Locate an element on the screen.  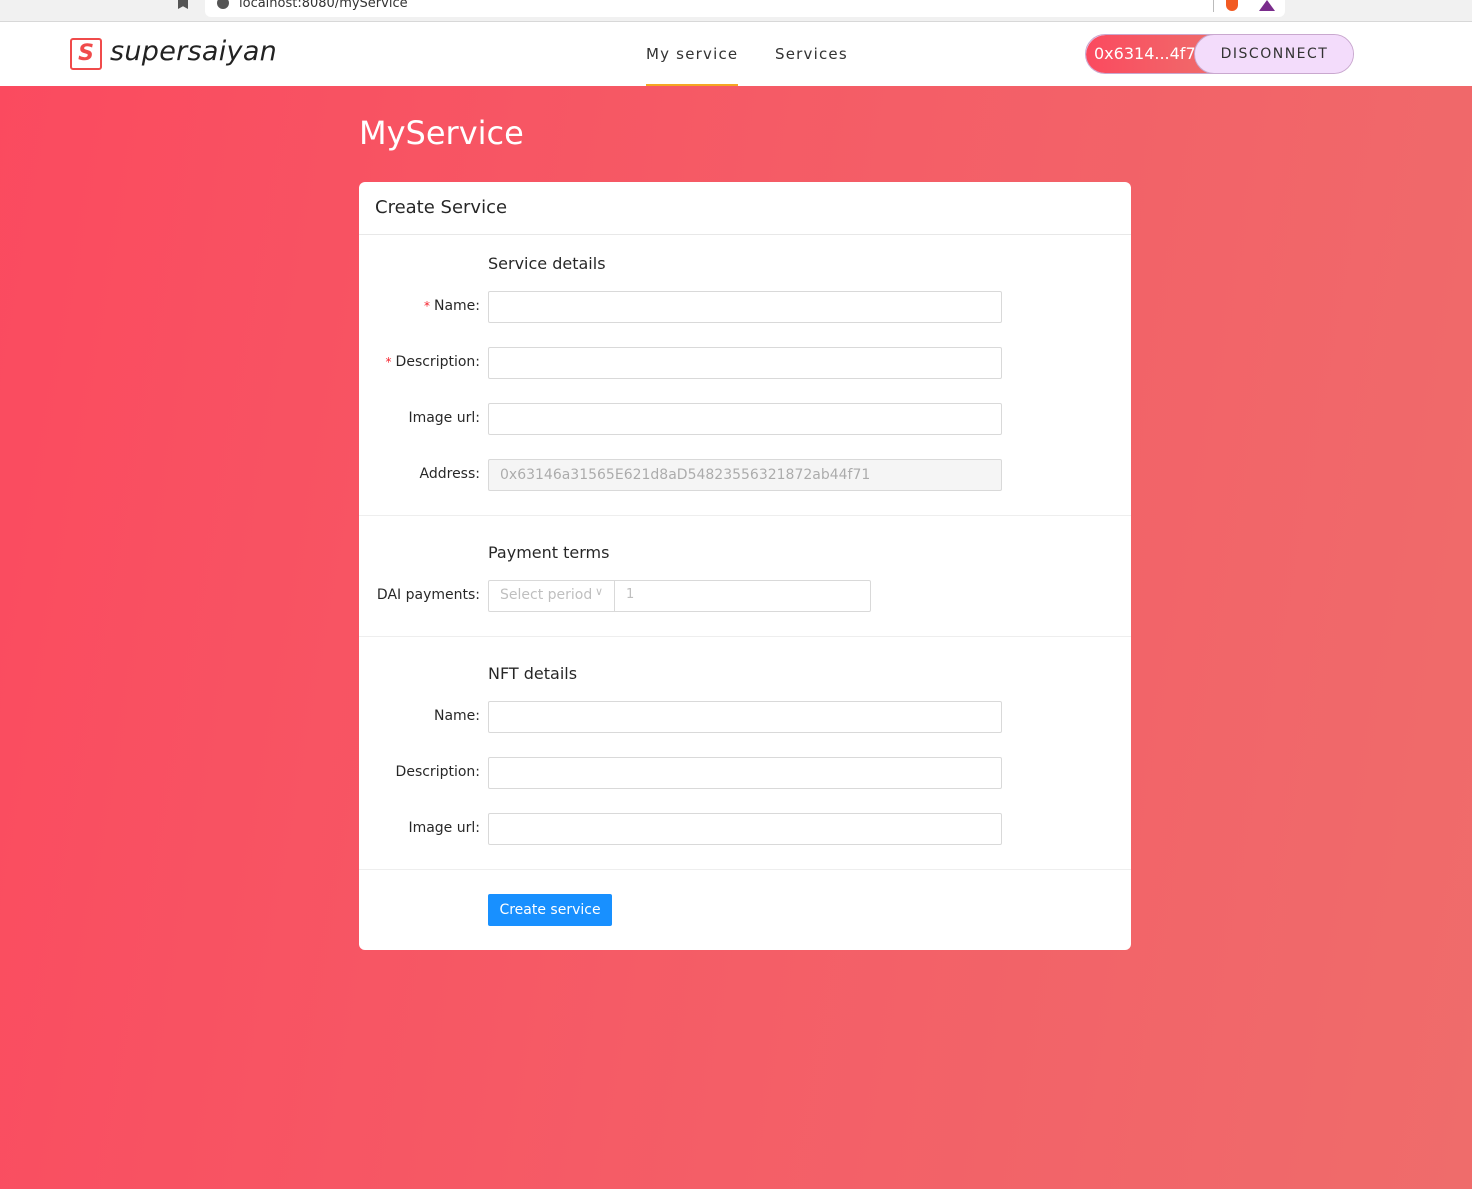
service-image-url-row: Image url: is located at coordinates (745, 419).